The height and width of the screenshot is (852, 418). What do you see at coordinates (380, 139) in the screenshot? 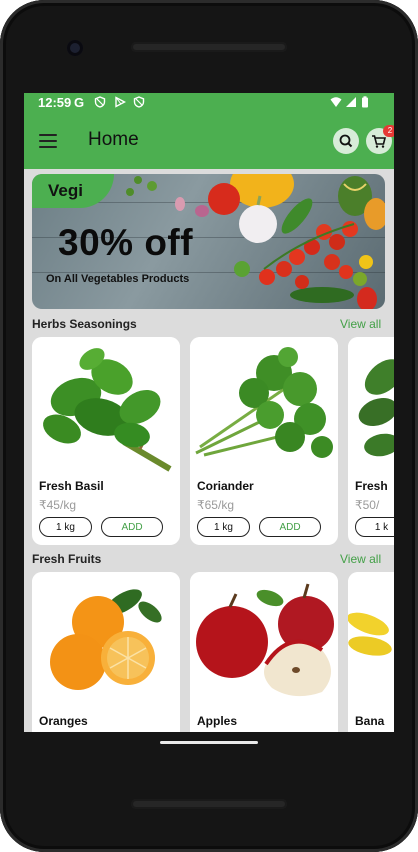
I see `cart-button: 2` at bounding box center [380, 139].